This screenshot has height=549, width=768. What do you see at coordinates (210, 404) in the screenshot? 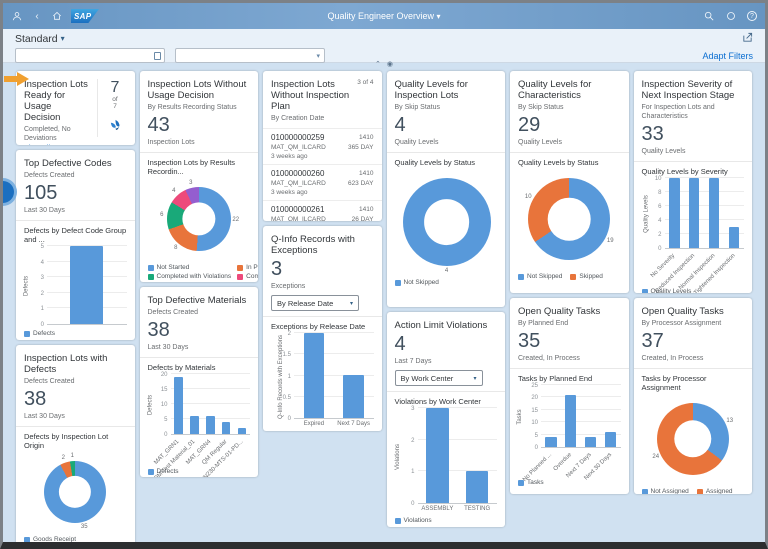
I see `bar-plot` at bounding box center [210, 404].